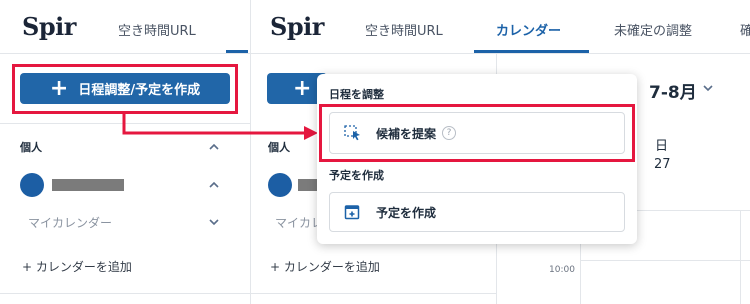 The image size is (750, 304). I want to click on highlight-propose-item, so click(477, 133).